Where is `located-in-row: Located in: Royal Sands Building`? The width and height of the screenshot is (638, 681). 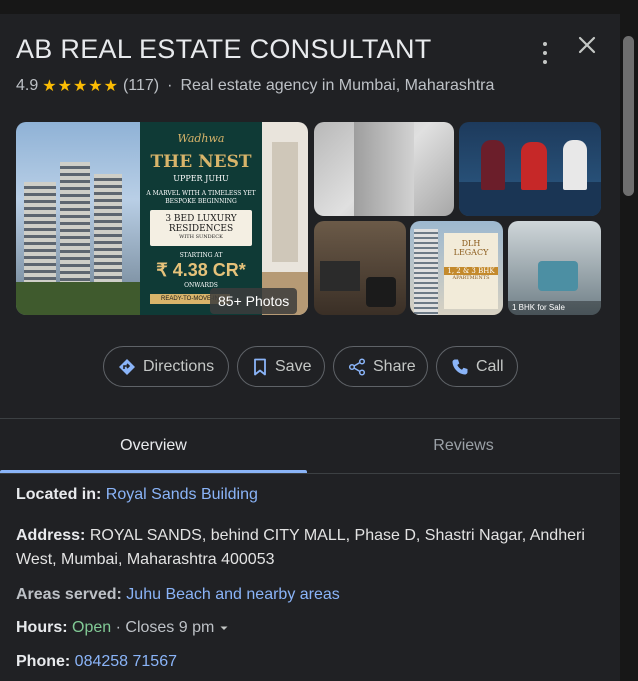 located-in-row: Located in: Royal Sands Building is located at coordinates (311, 495).